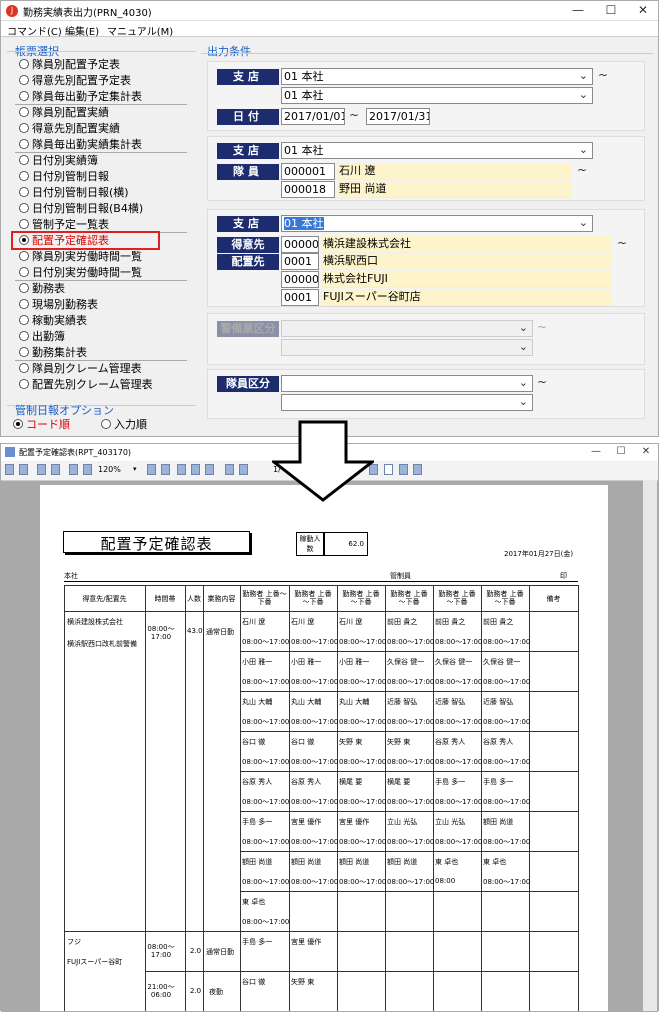  What do you see at coordinates (303, 982) in the screenshot?
I see `staff-name: 矢野 東` at bounding box center [303, 982].